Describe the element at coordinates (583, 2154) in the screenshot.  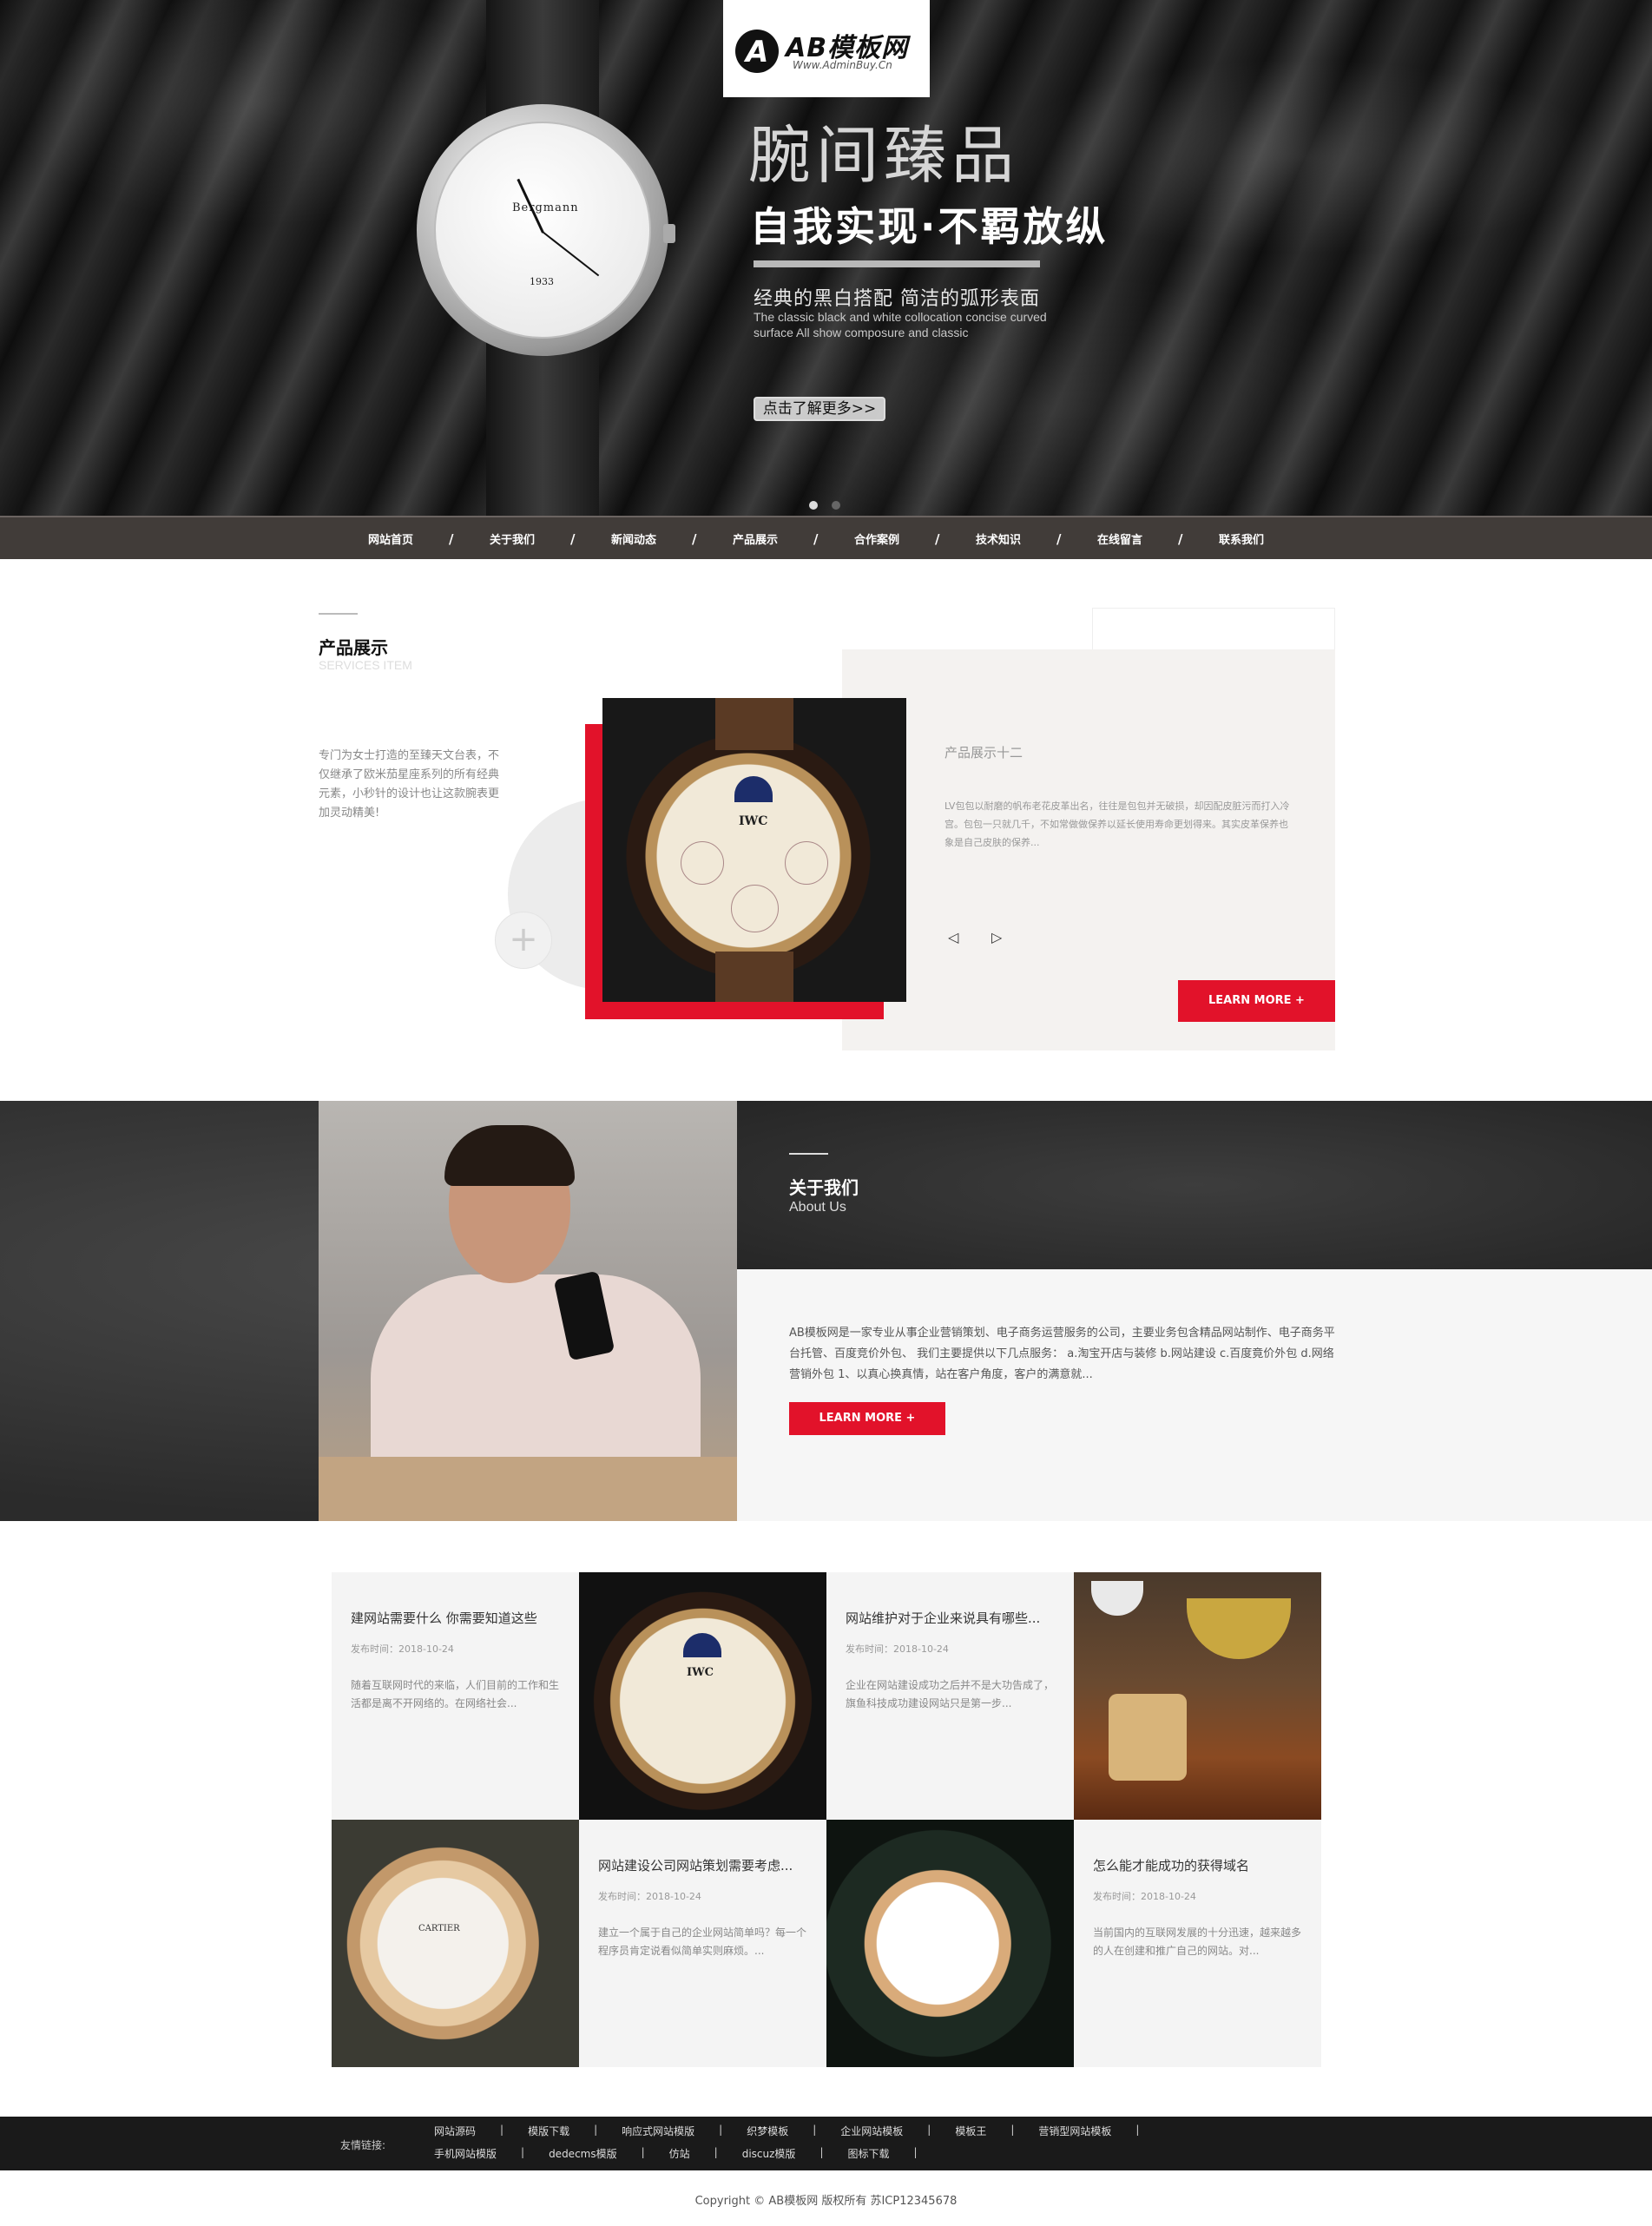
I see `footer-link: dedecms模版` at that location.